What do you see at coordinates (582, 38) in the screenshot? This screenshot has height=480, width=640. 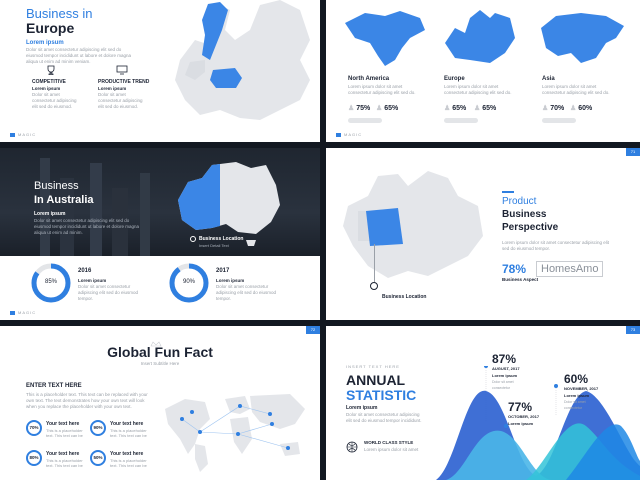 I see `asia-map` at bounding box center [582, 38].